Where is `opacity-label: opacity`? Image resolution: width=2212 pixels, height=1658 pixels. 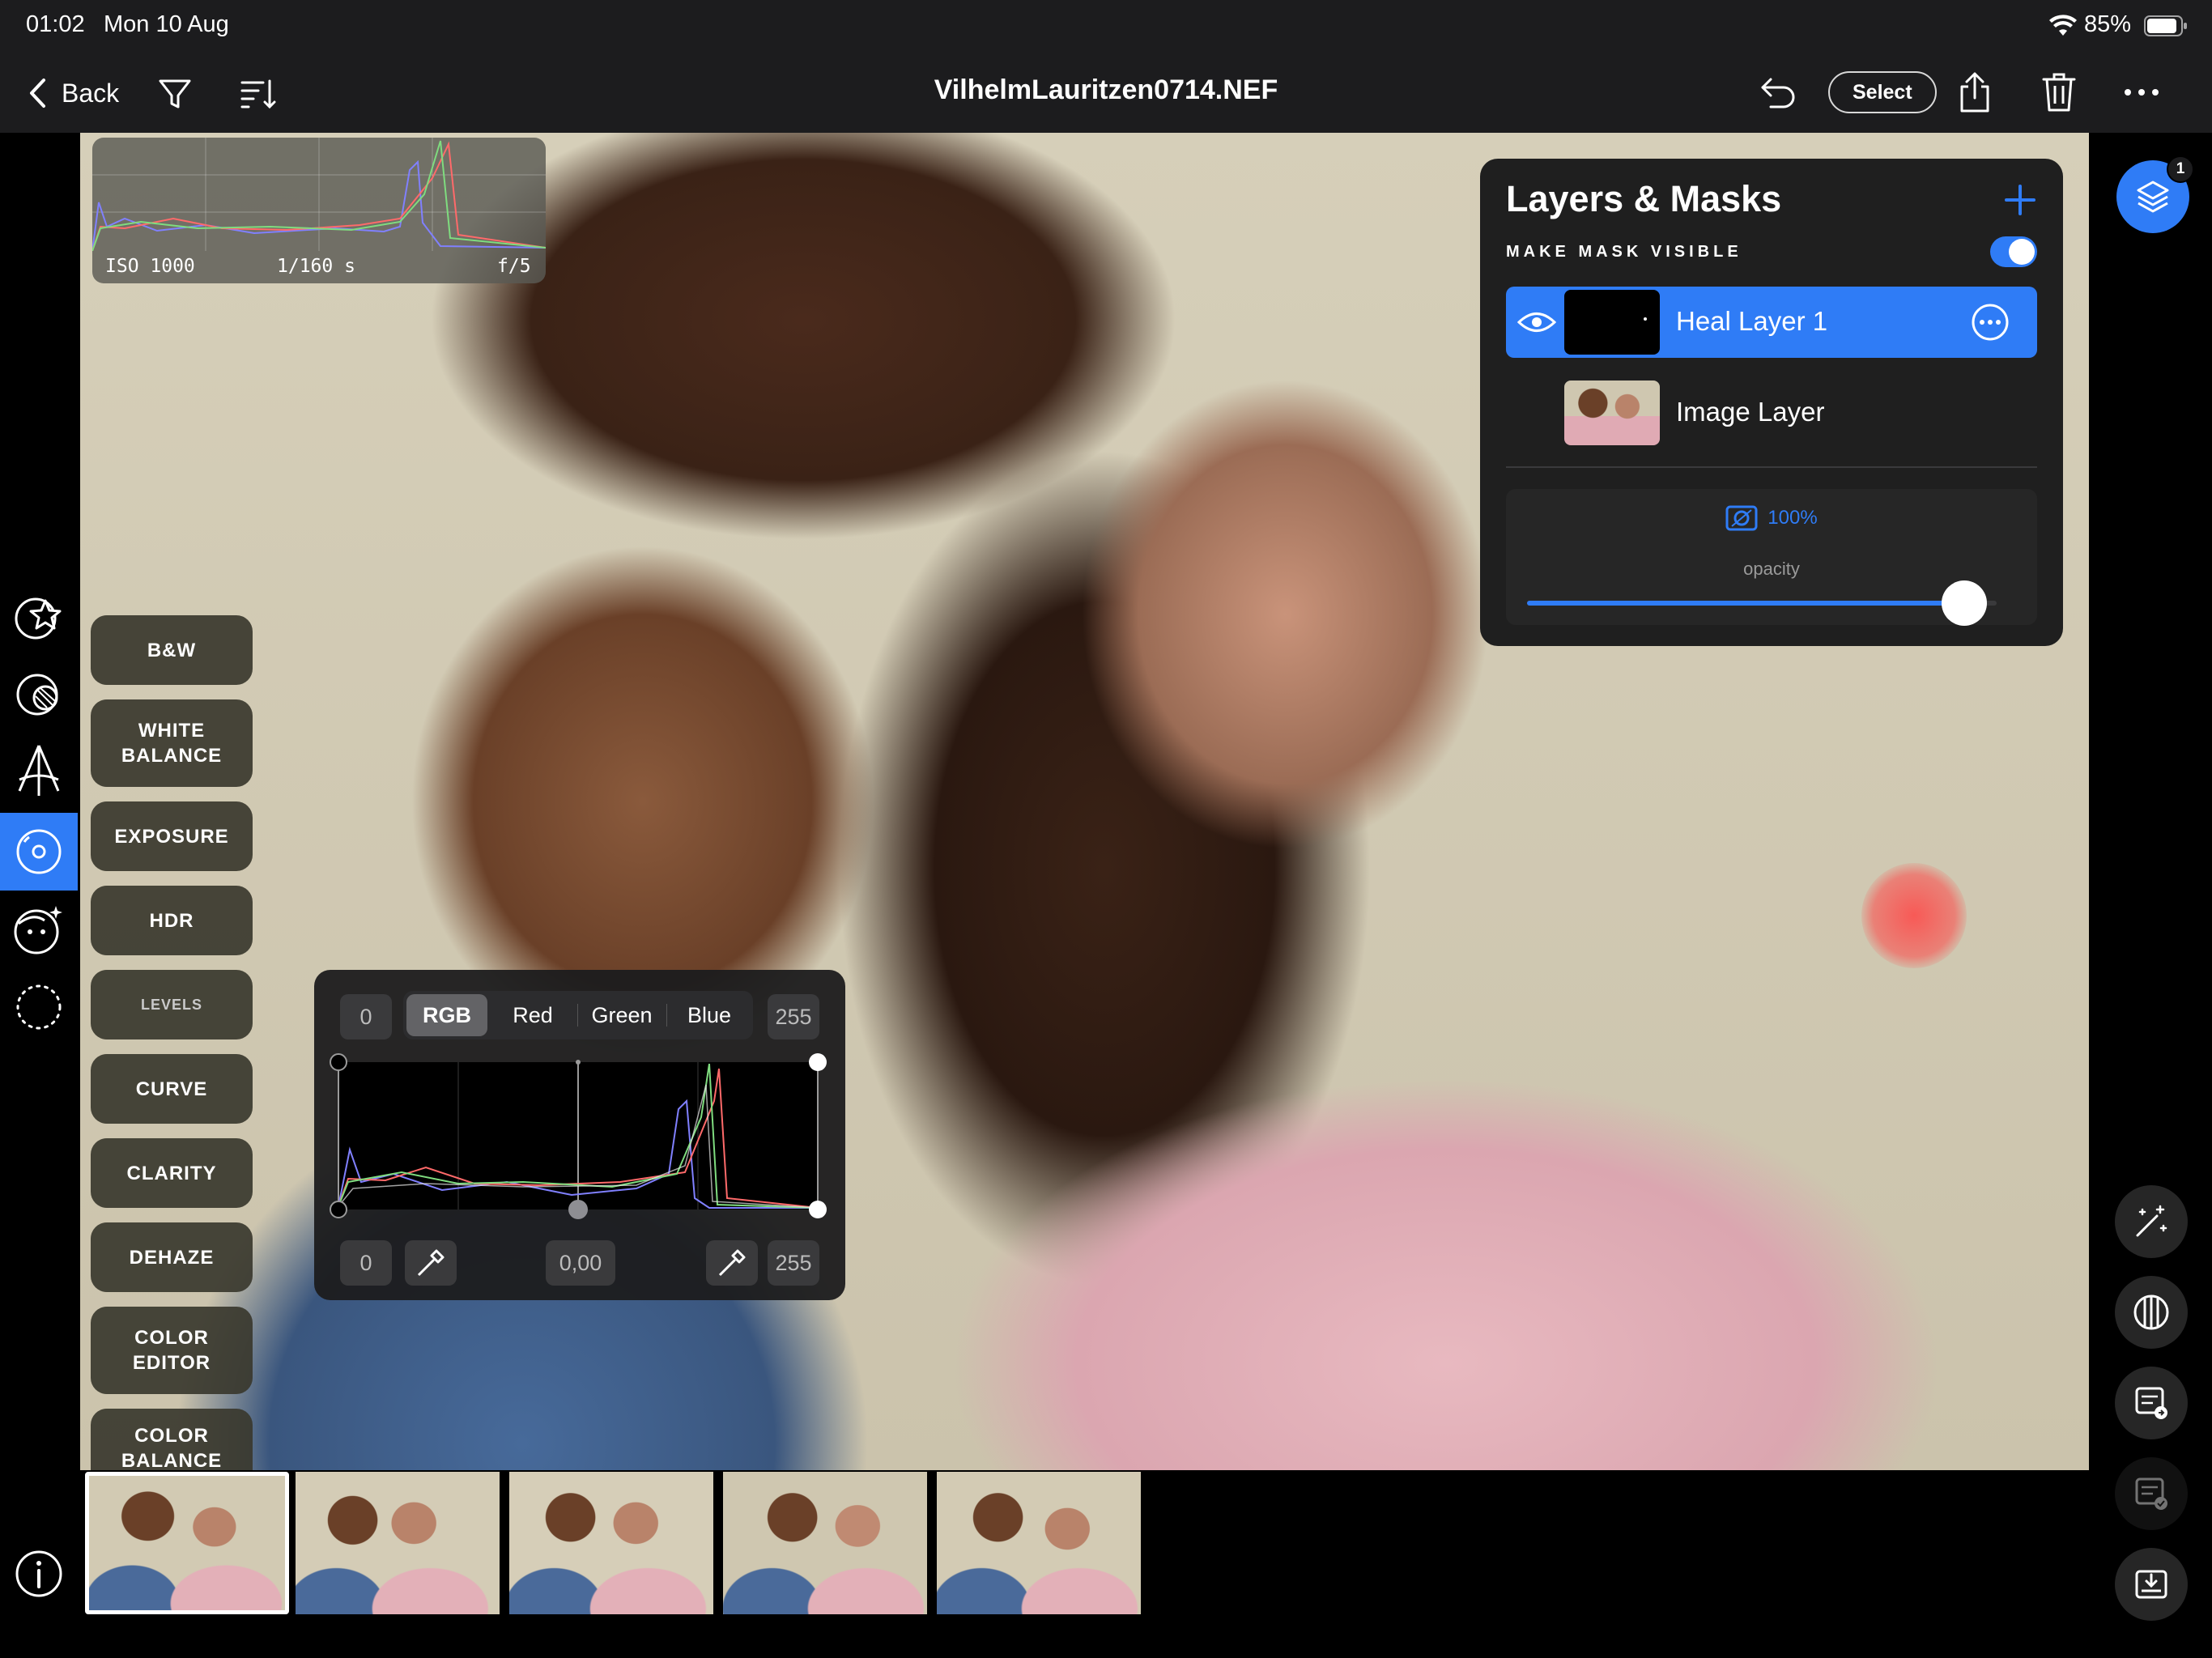 opacity-label: opacity is located at coordinates (1772, 569).